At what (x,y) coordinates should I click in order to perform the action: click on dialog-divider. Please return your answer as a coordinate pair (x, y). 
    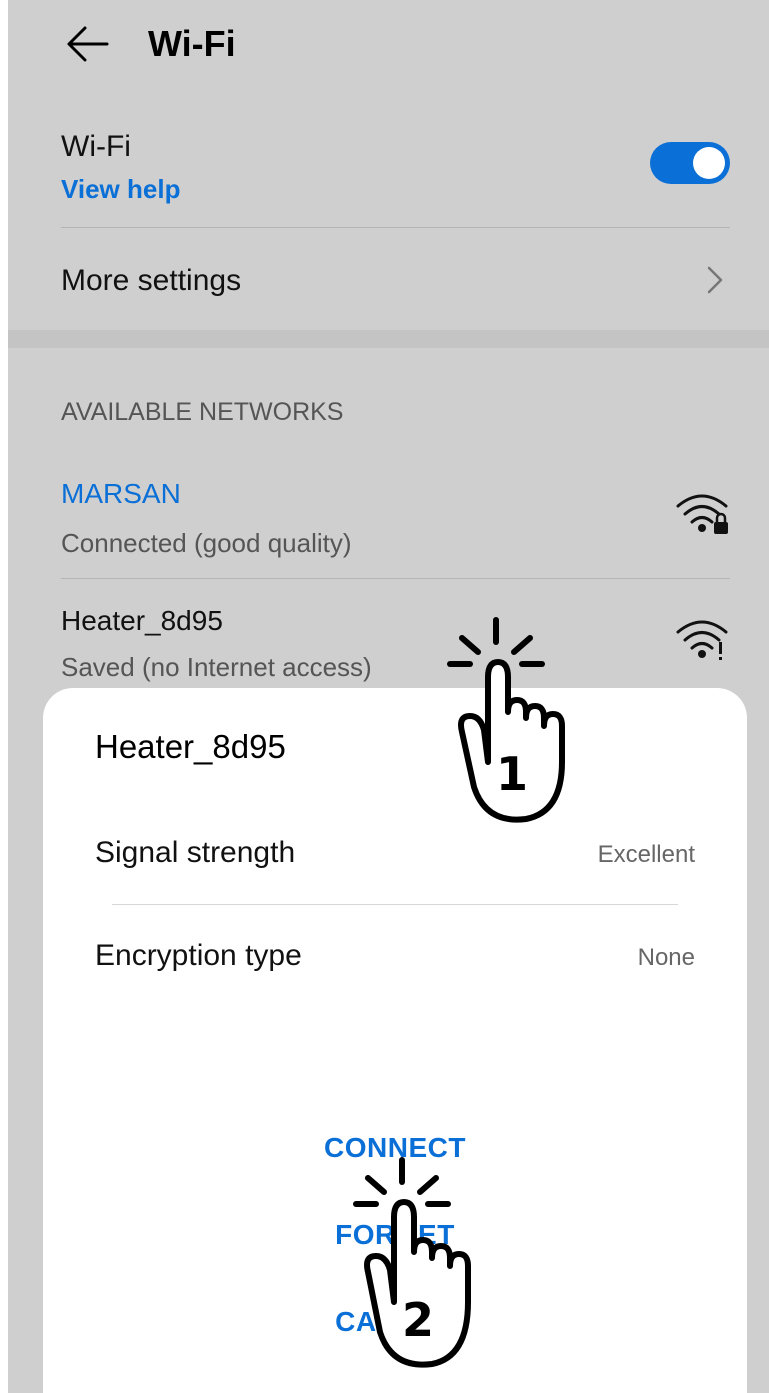
    Looking at the image, I should click on (395, 904).